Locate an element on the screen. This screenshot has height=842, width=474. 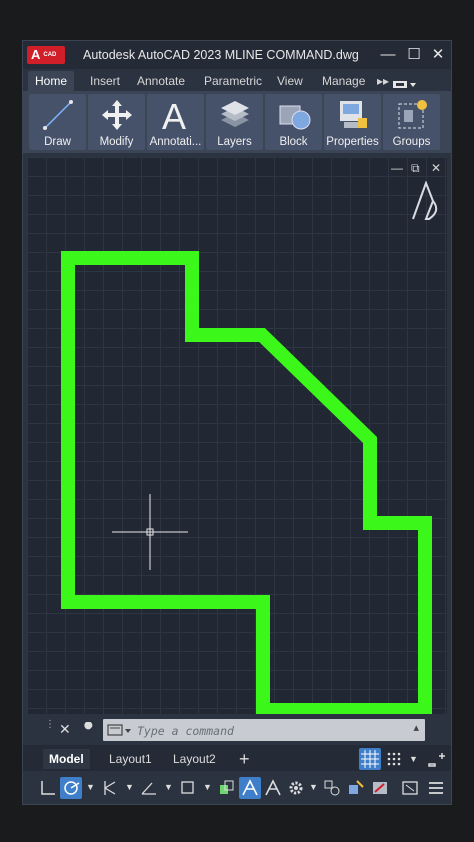
command-box: ▴ is located at coordinates (264, 730).